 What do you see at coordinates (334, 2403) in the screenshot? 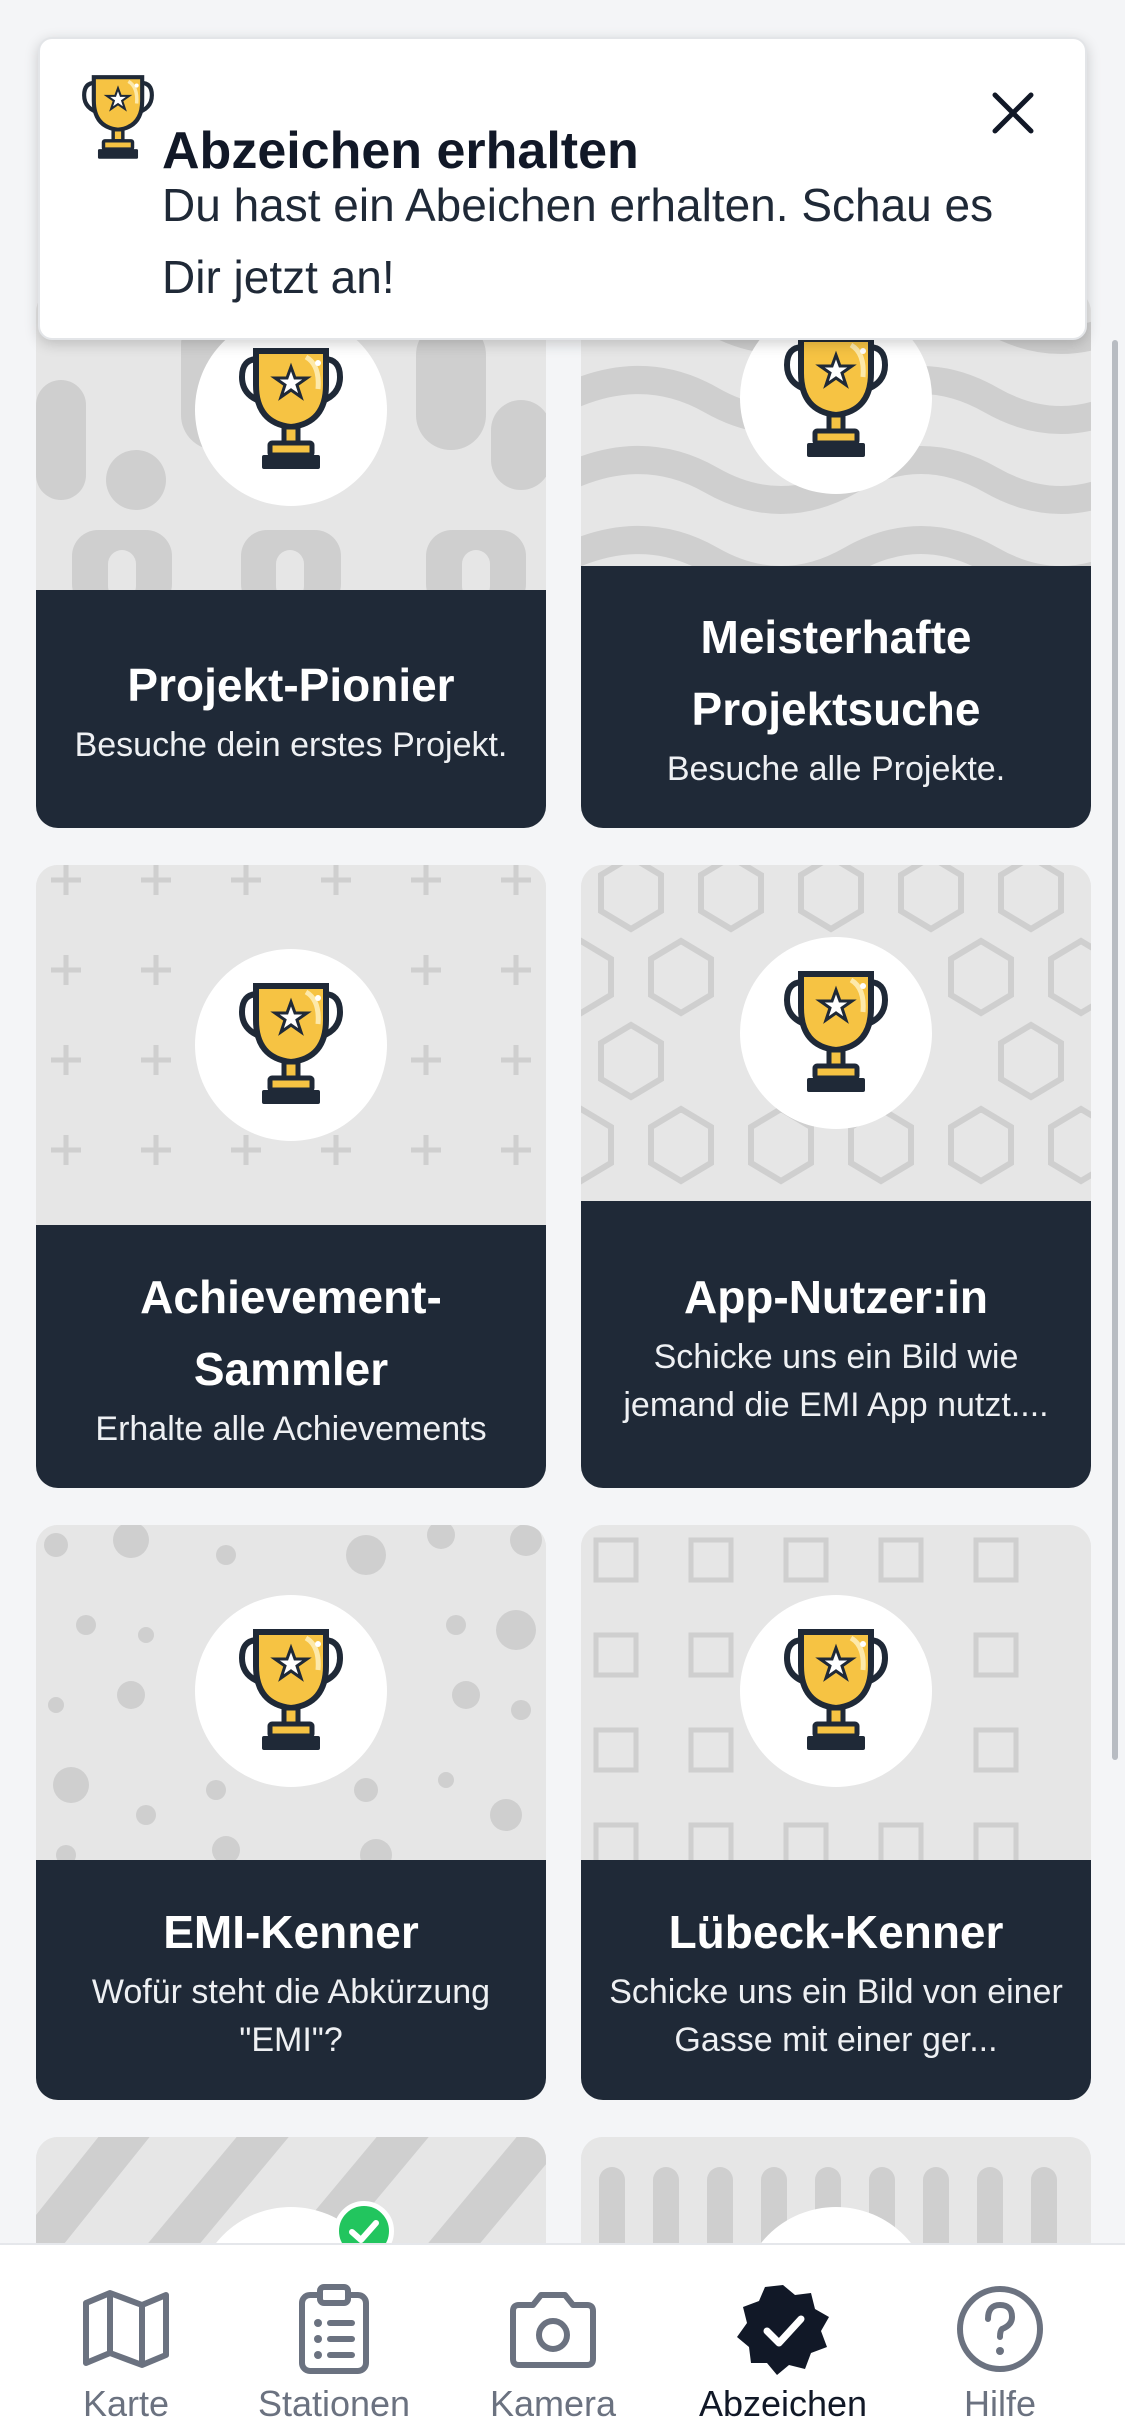
I see `tab-label: Stationen` at bounding box center [334, 2403].